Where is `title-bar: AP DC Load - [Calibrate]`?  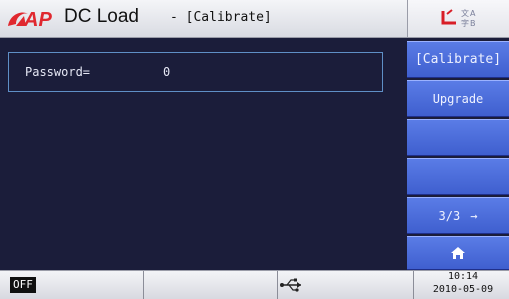 title-bar: AP DC Load - [Calibrate] is located at coordinates (203, 19).